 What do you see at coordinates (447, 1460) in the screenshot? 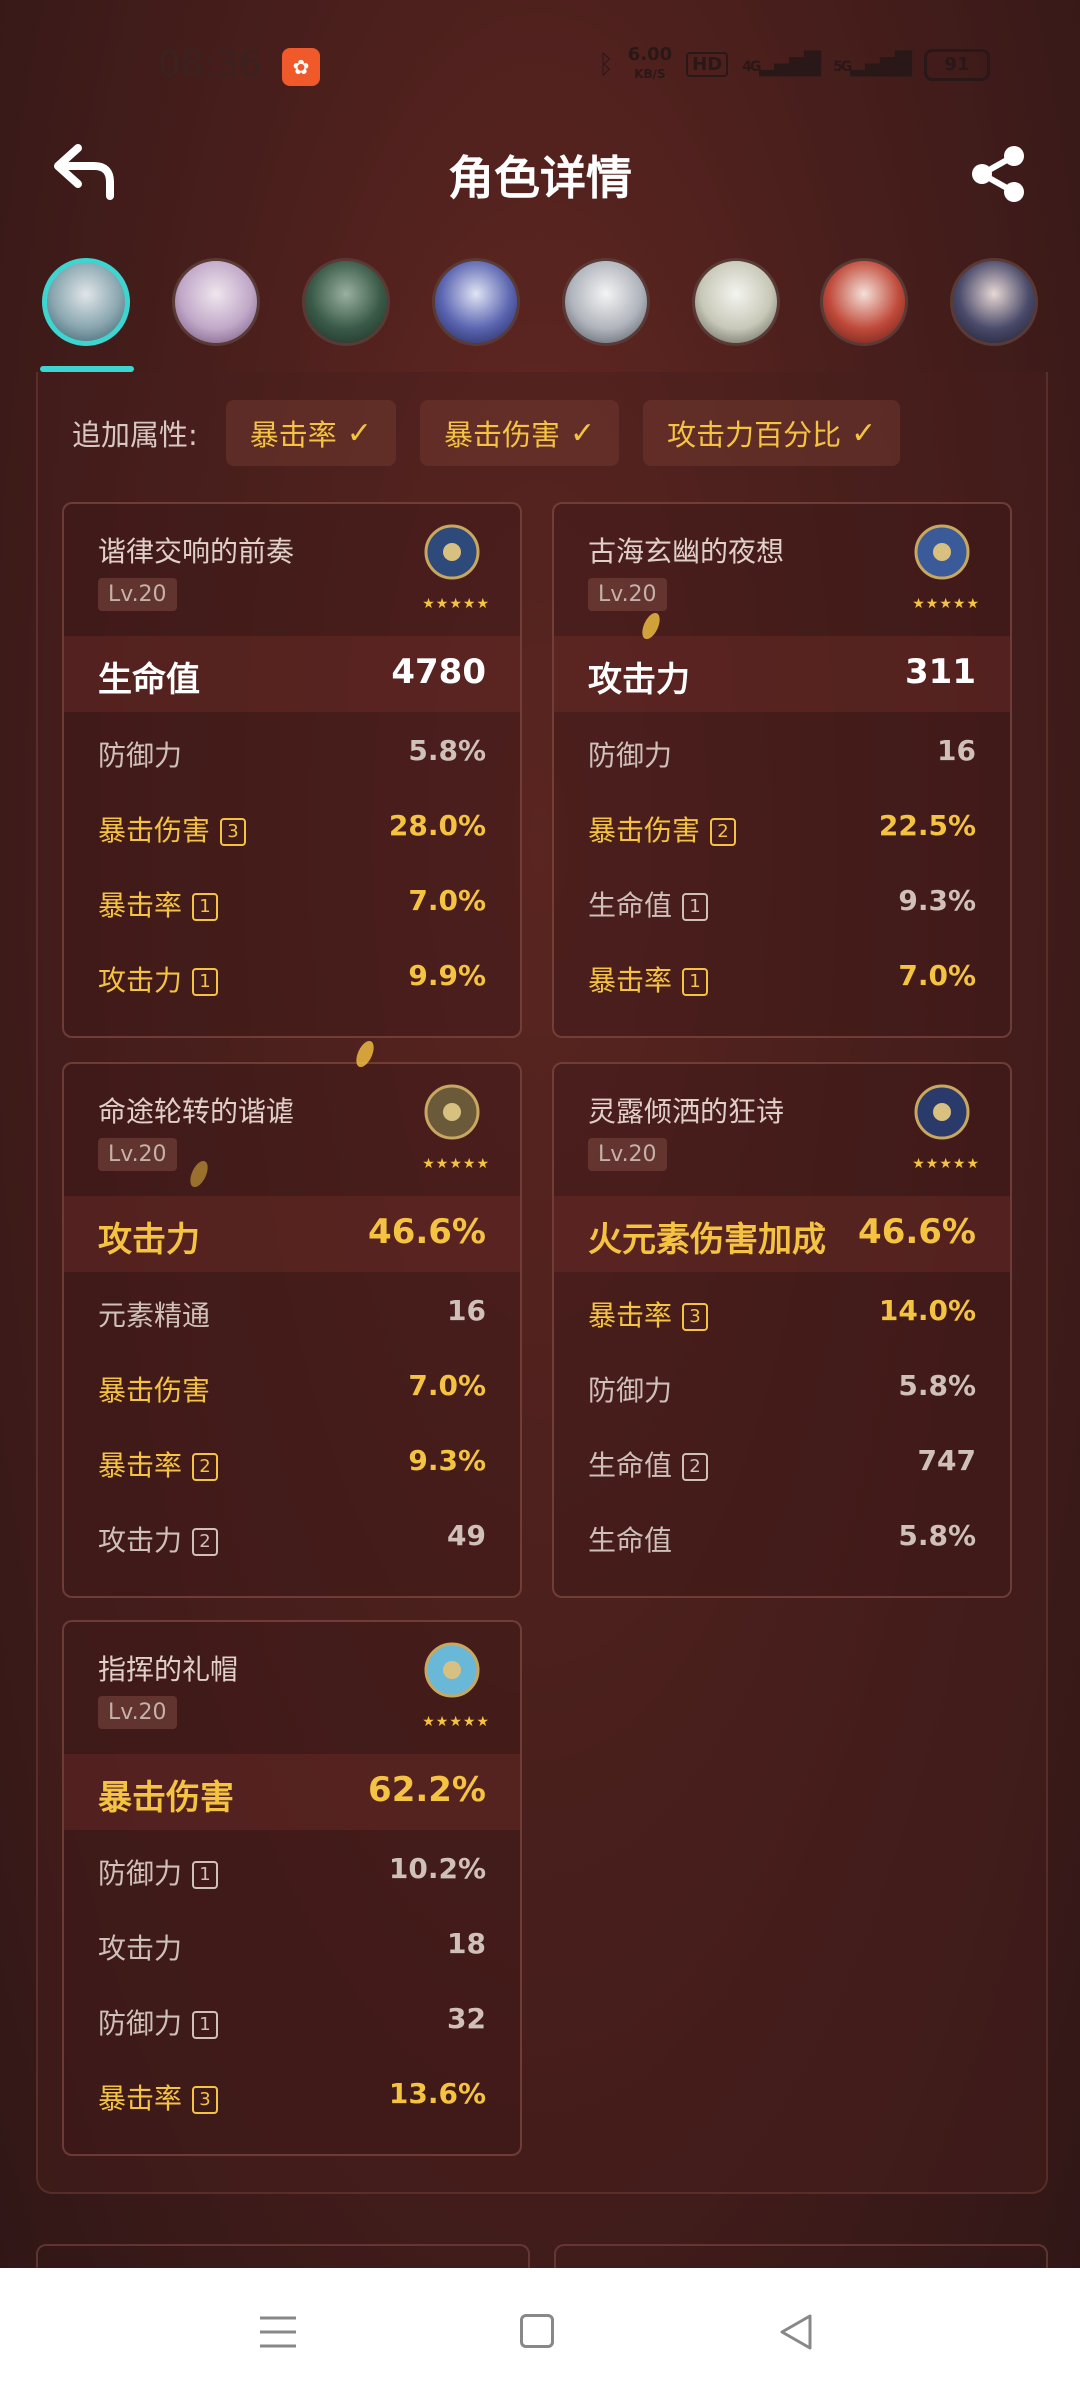
I see `sub-stat-value: 9.3%` at bounding box center [447, 1460].